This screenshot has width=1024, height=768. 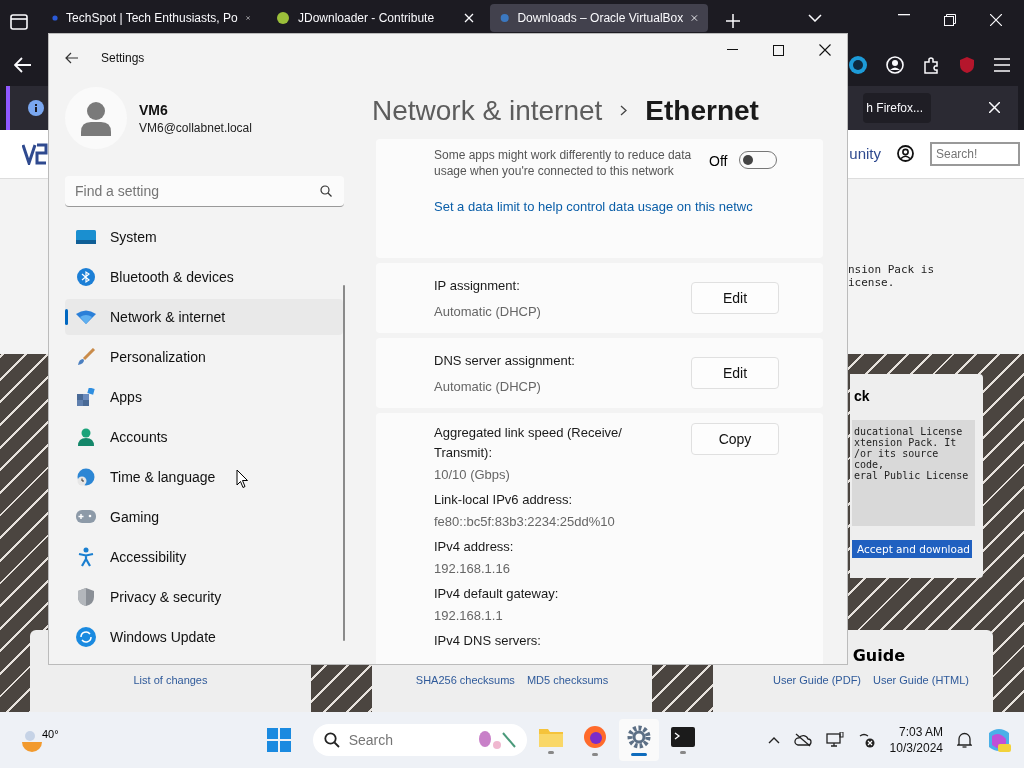 I want to click on settings-search-field: Find a setting, so click(x=204, y=191).